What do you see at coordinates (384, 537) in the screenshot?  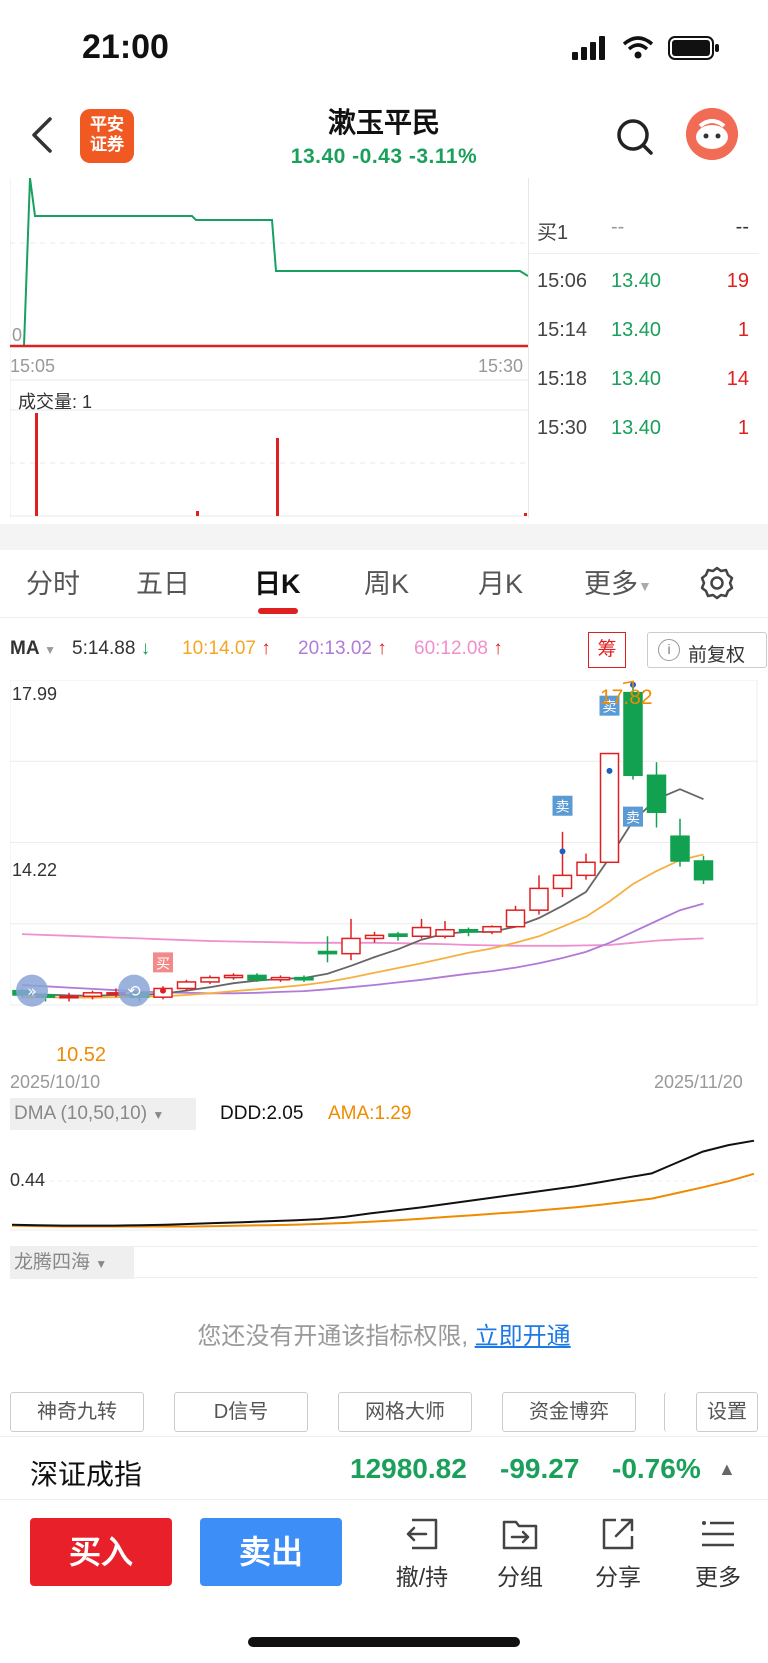 I see `section-divider` at bounding box center [384, 537].